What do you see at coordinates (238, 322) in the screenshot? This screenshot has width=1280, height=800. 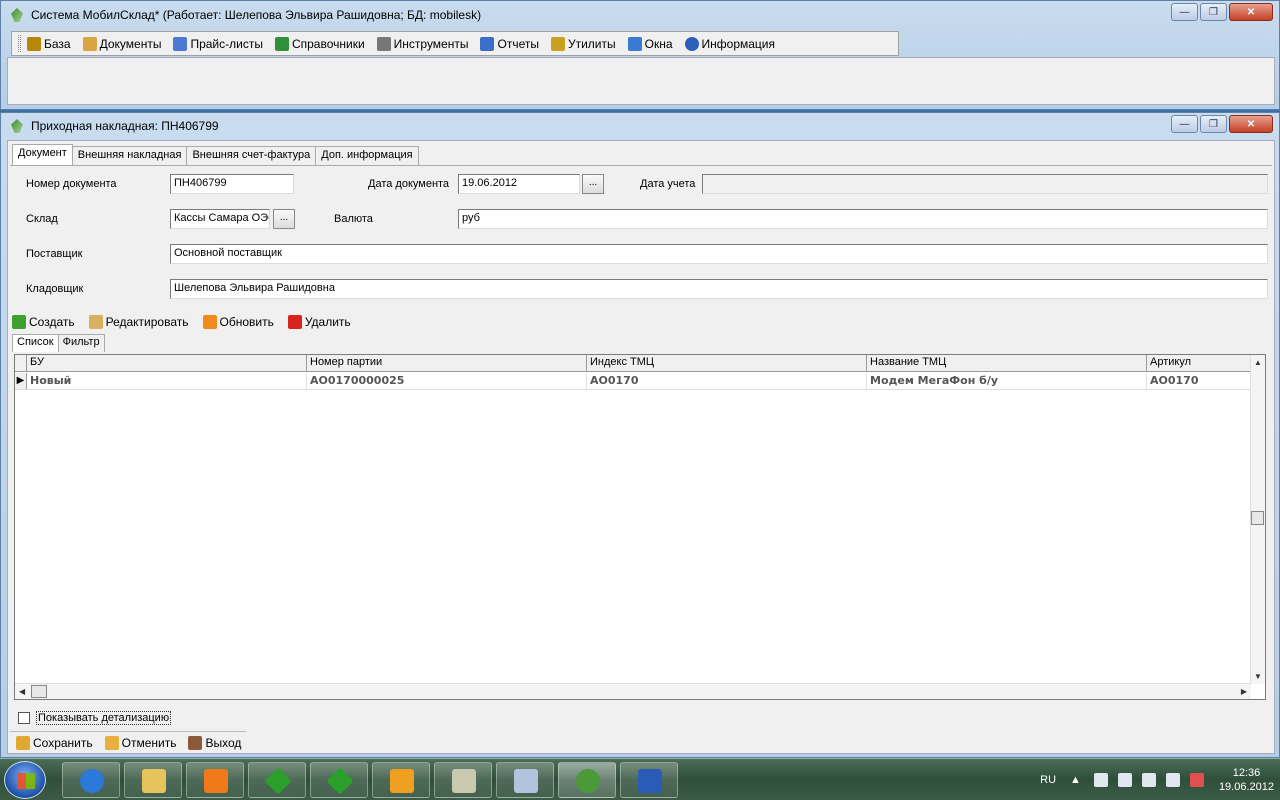 I see `refresh-button: Обновить` at bounding box center [238, 322].